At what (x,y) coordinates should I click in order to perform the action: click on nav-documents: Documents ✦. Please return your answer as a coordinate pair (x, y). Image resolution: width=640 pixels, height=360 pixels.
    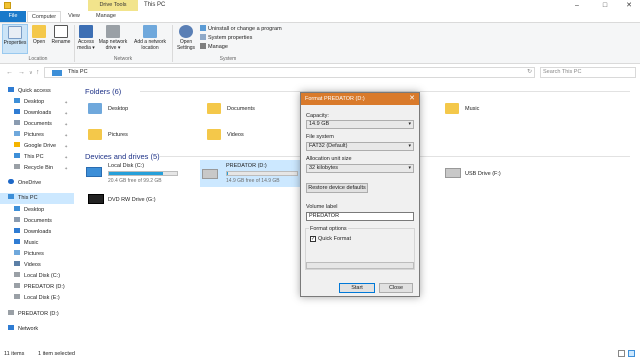
    Looking at the image, I should click on (36, 124).